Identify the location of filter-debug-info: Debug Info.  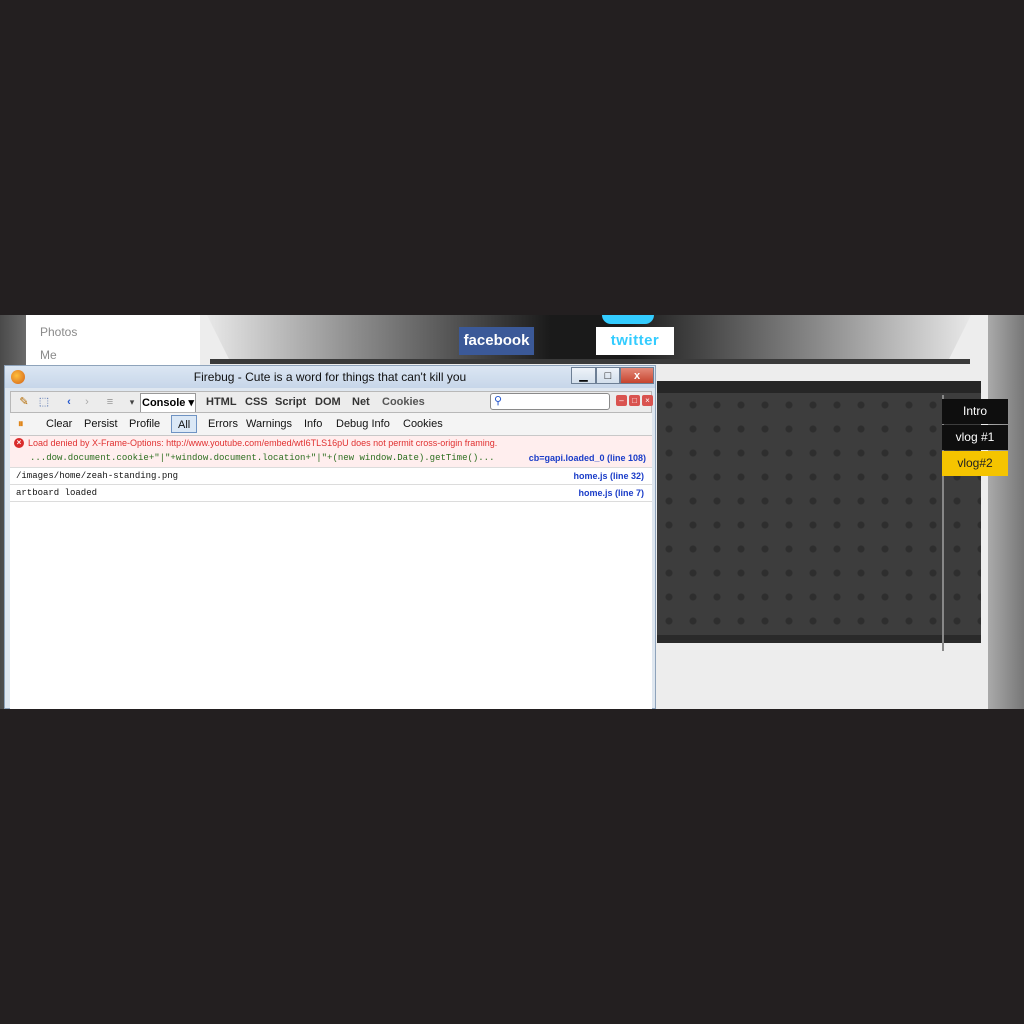
(363, 424).